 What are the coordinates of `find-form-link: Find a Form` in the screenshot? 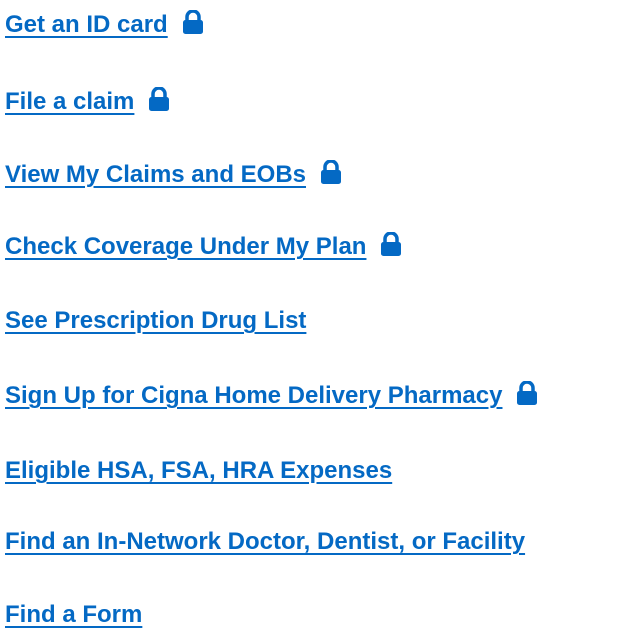 It's located at (73, 615).